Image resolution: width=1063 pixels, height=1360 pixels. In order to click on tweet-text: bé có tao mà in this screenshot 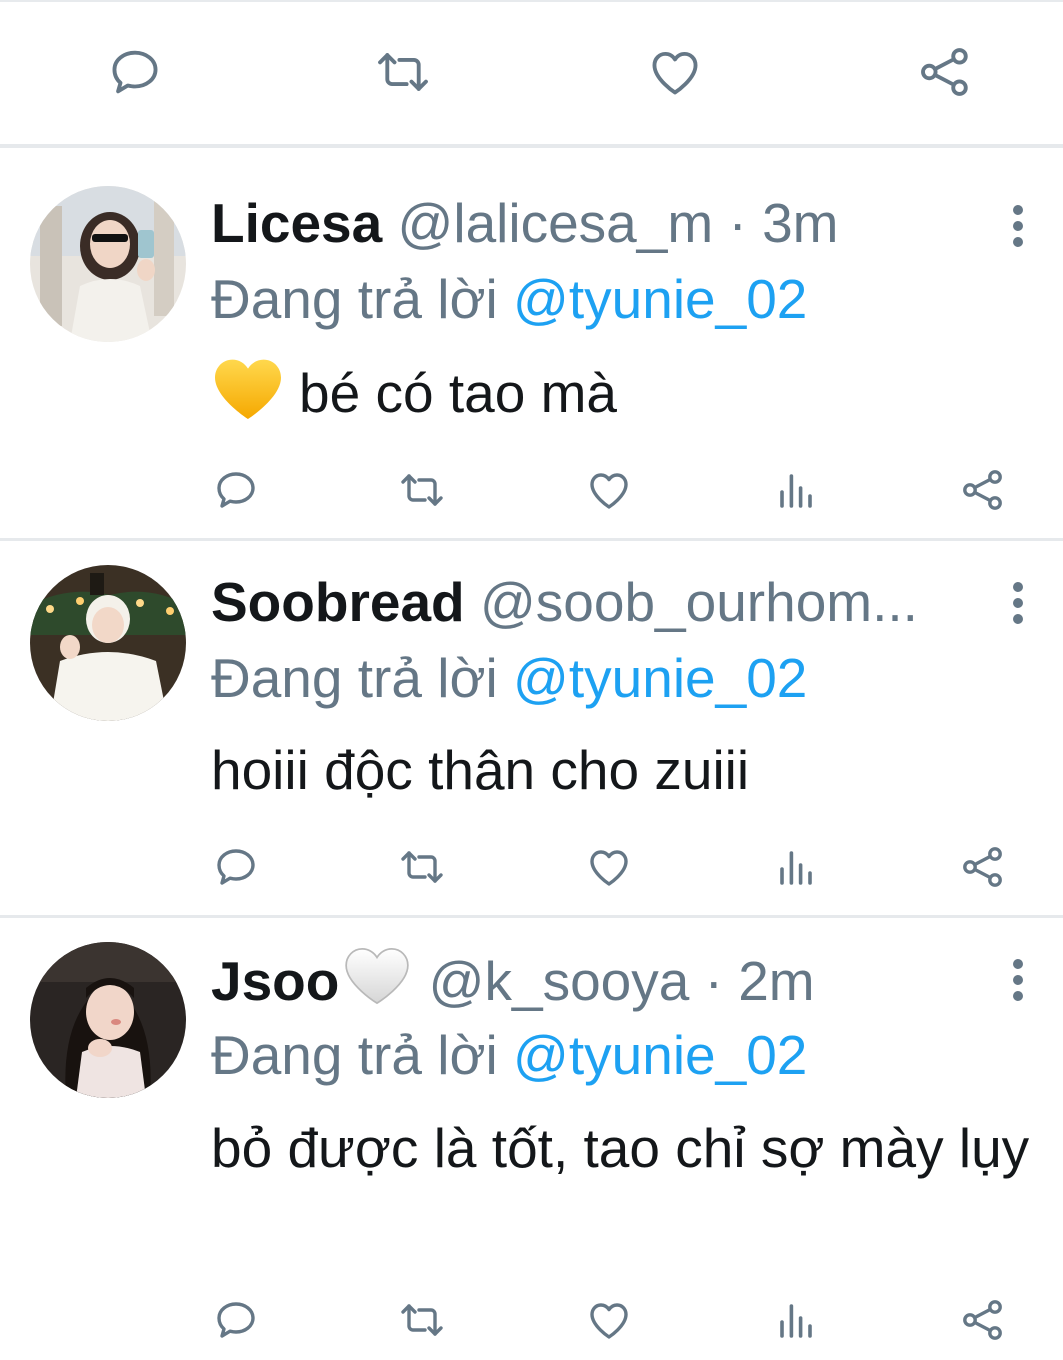, I will do `click(631, 398)`.